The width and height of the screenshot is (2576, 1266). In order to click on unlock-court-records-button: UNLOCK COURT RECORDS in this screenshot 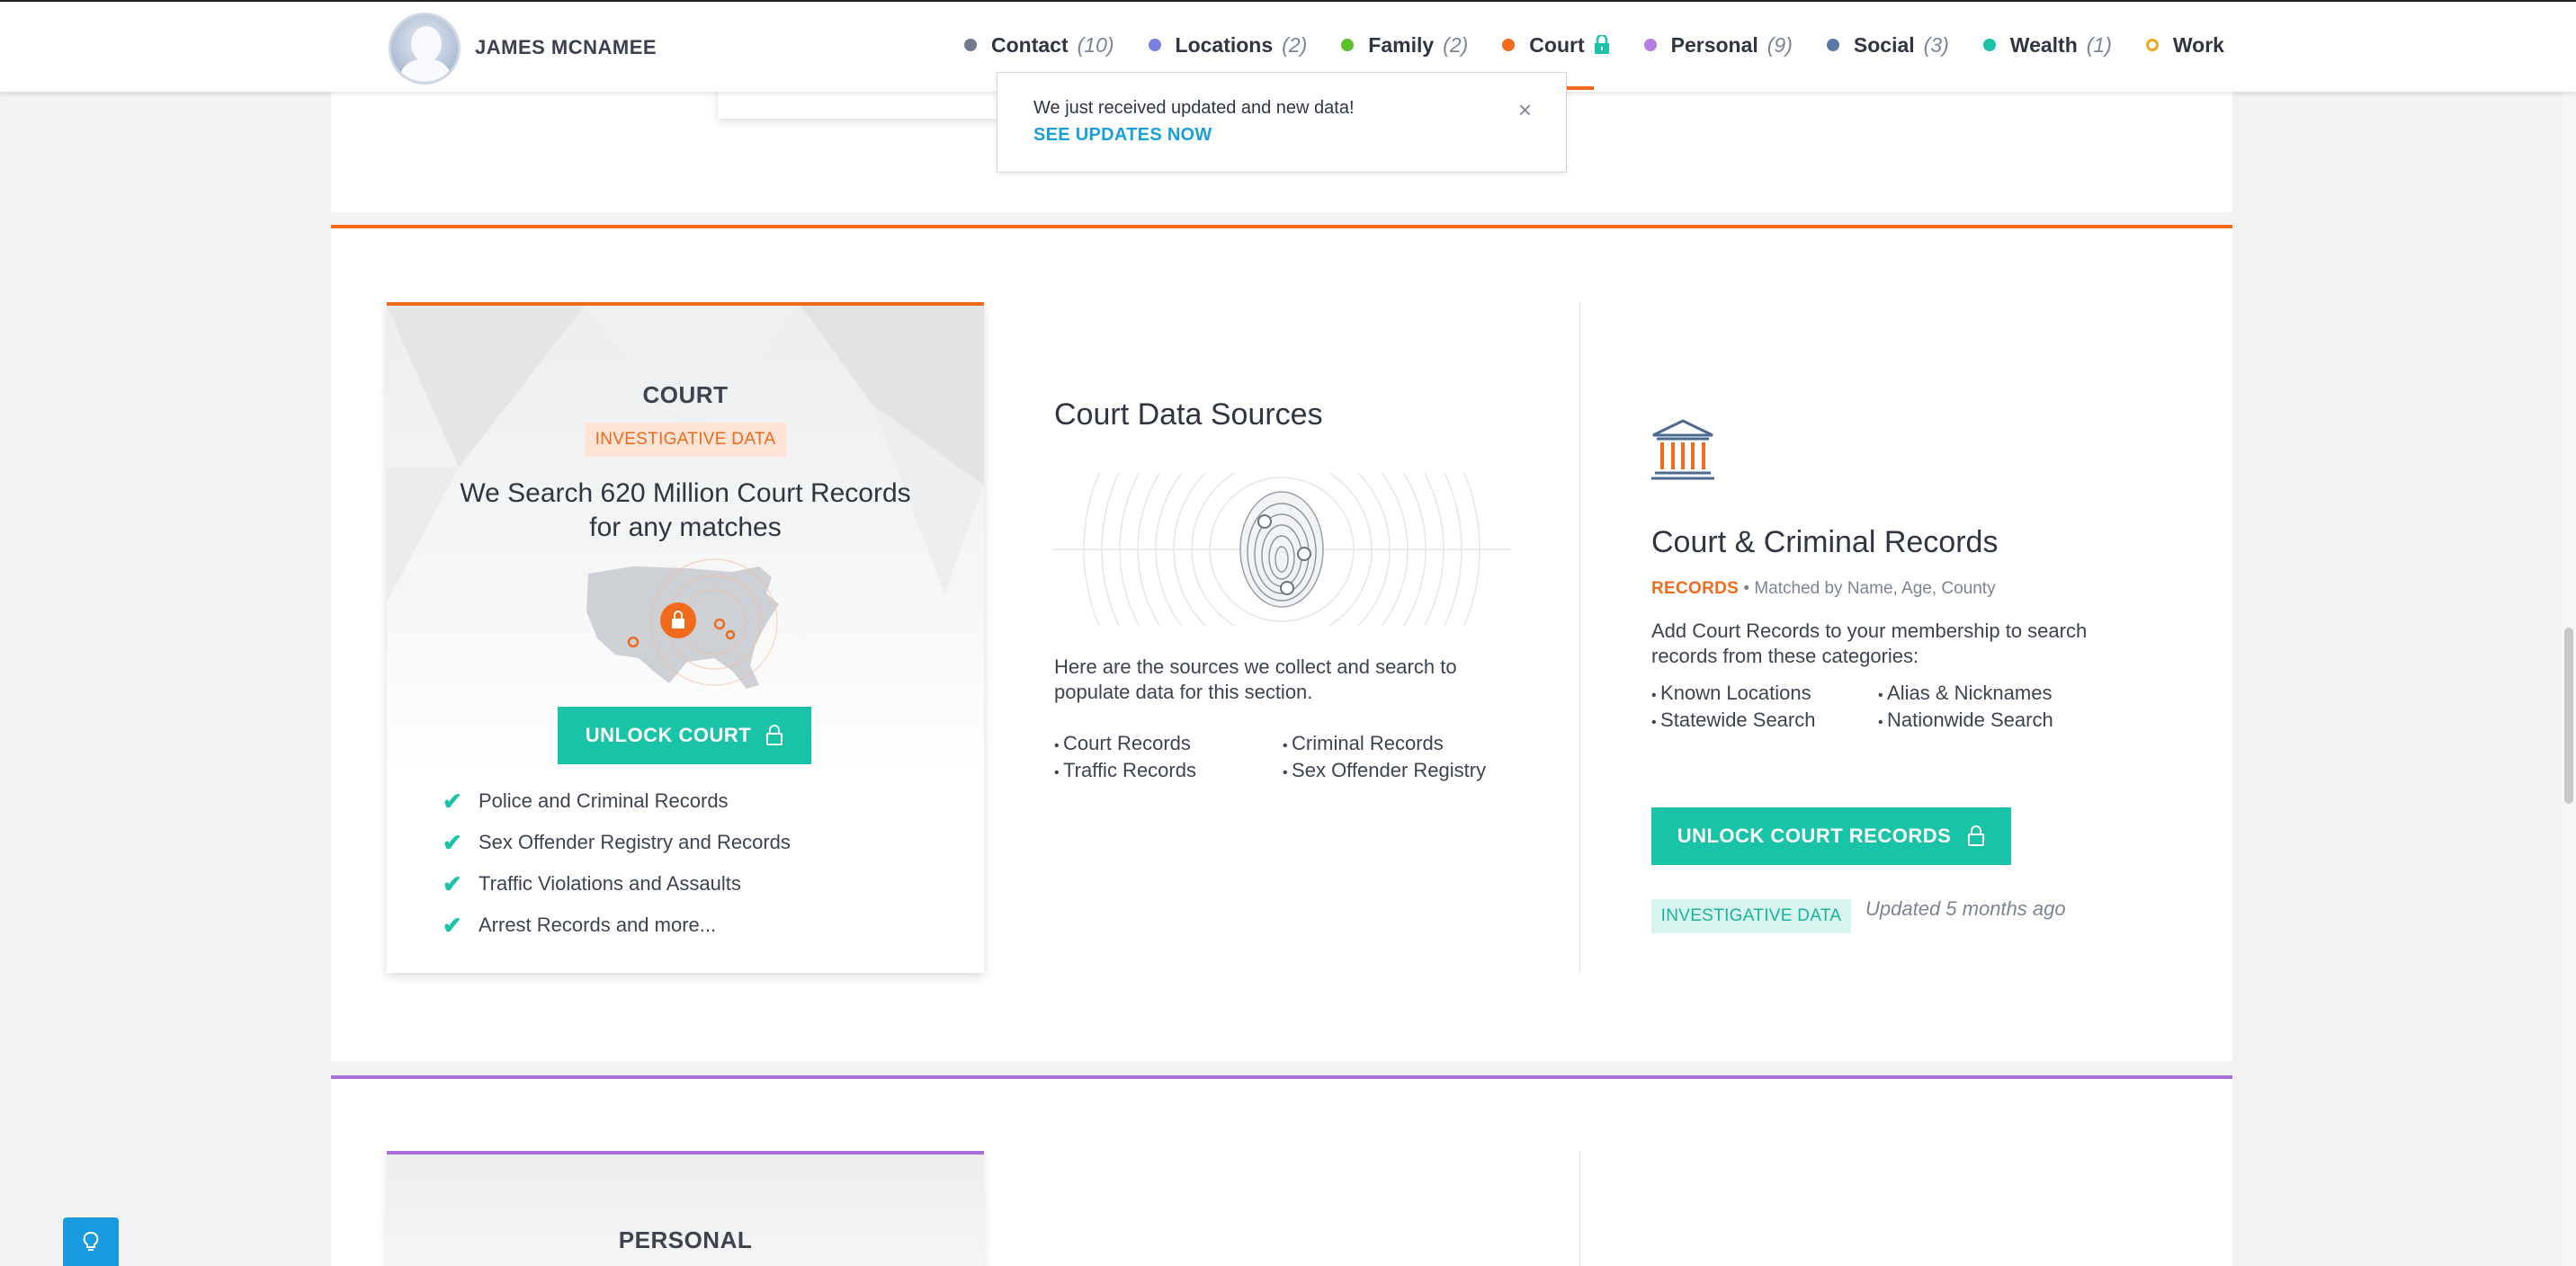, I will do `click(1831, 836)`.